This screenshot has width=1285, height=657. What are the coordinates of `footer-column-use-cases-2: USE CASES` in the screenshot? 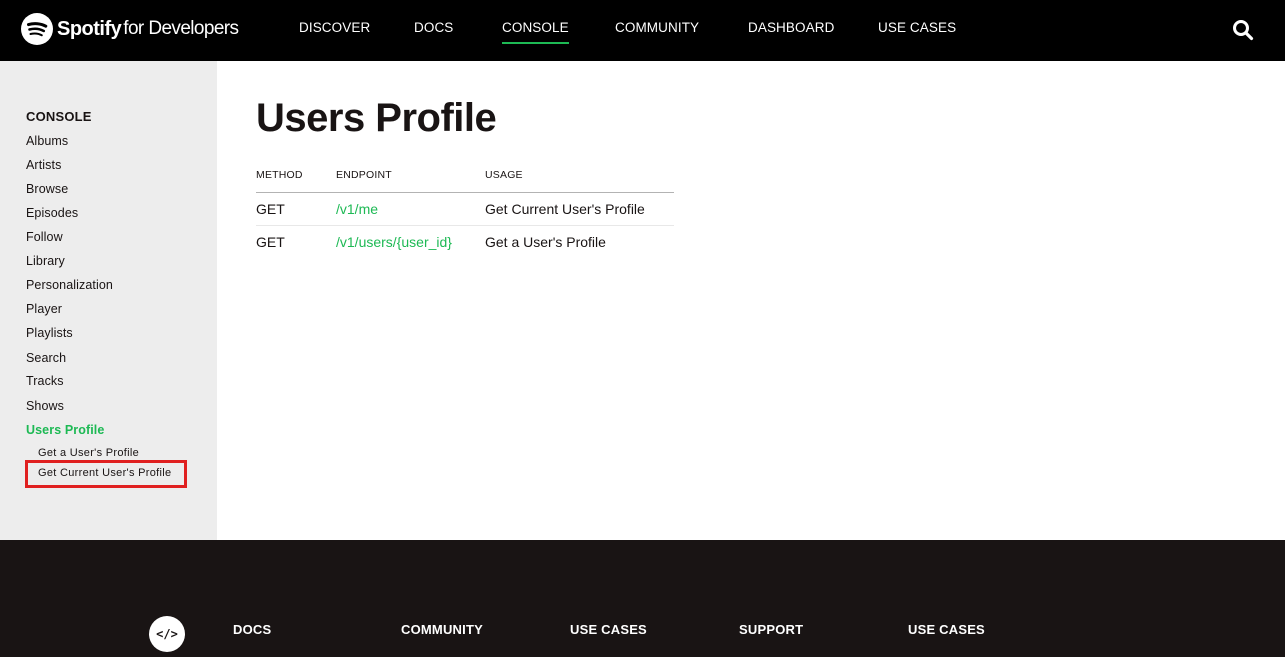 It's located at (946, 629).